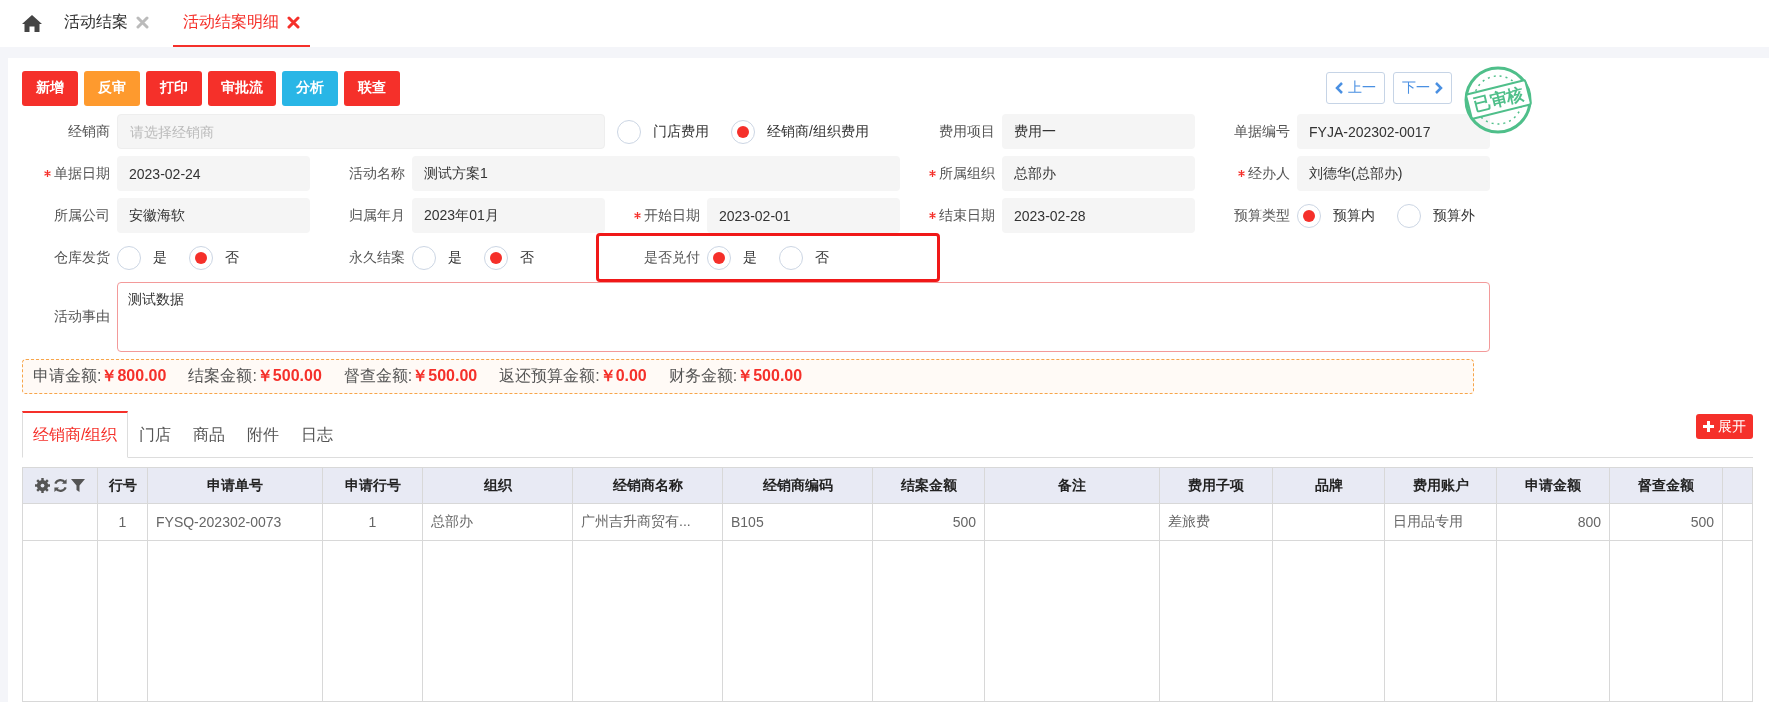 This screenshot has width=1769, height=702. What do you see at coordinates (549, 376) in the screenshot?
I see `amount-label: 返还预算金额:` at bounding box center [549, 376].